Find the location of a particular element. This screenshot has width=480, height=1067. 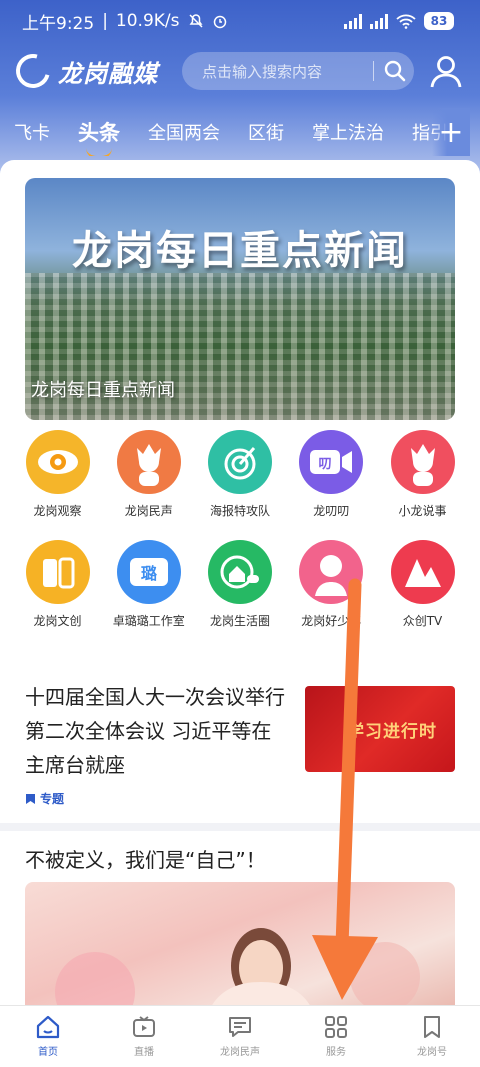

tab-fazhi: 掌上法治 is located at coordinates (348, 132).